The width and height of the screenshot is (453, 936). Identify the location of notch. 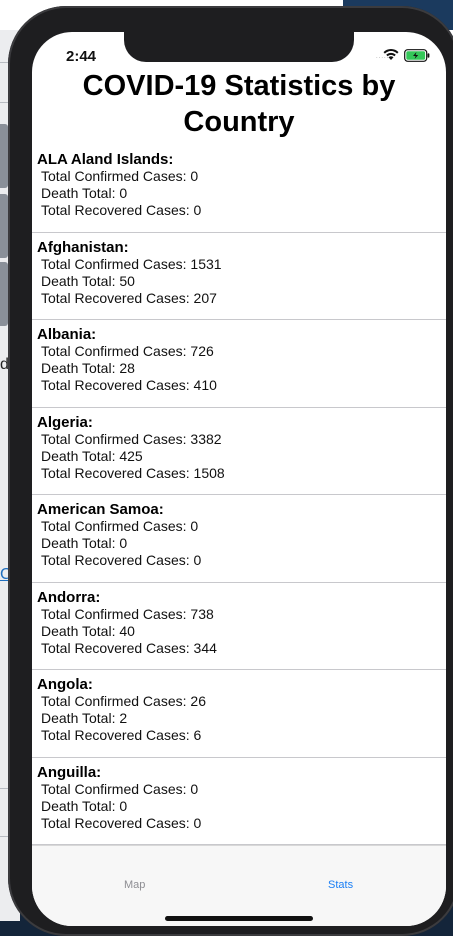
(239, 47).